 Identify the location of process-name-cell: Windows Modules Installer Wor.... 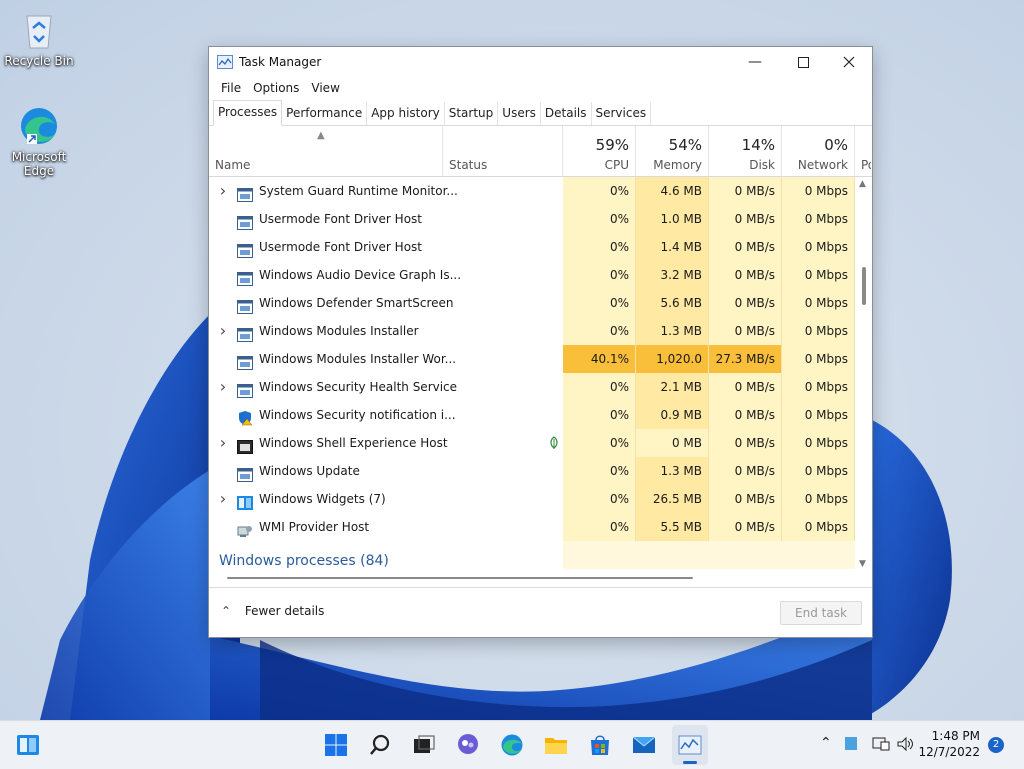
(332, 359).